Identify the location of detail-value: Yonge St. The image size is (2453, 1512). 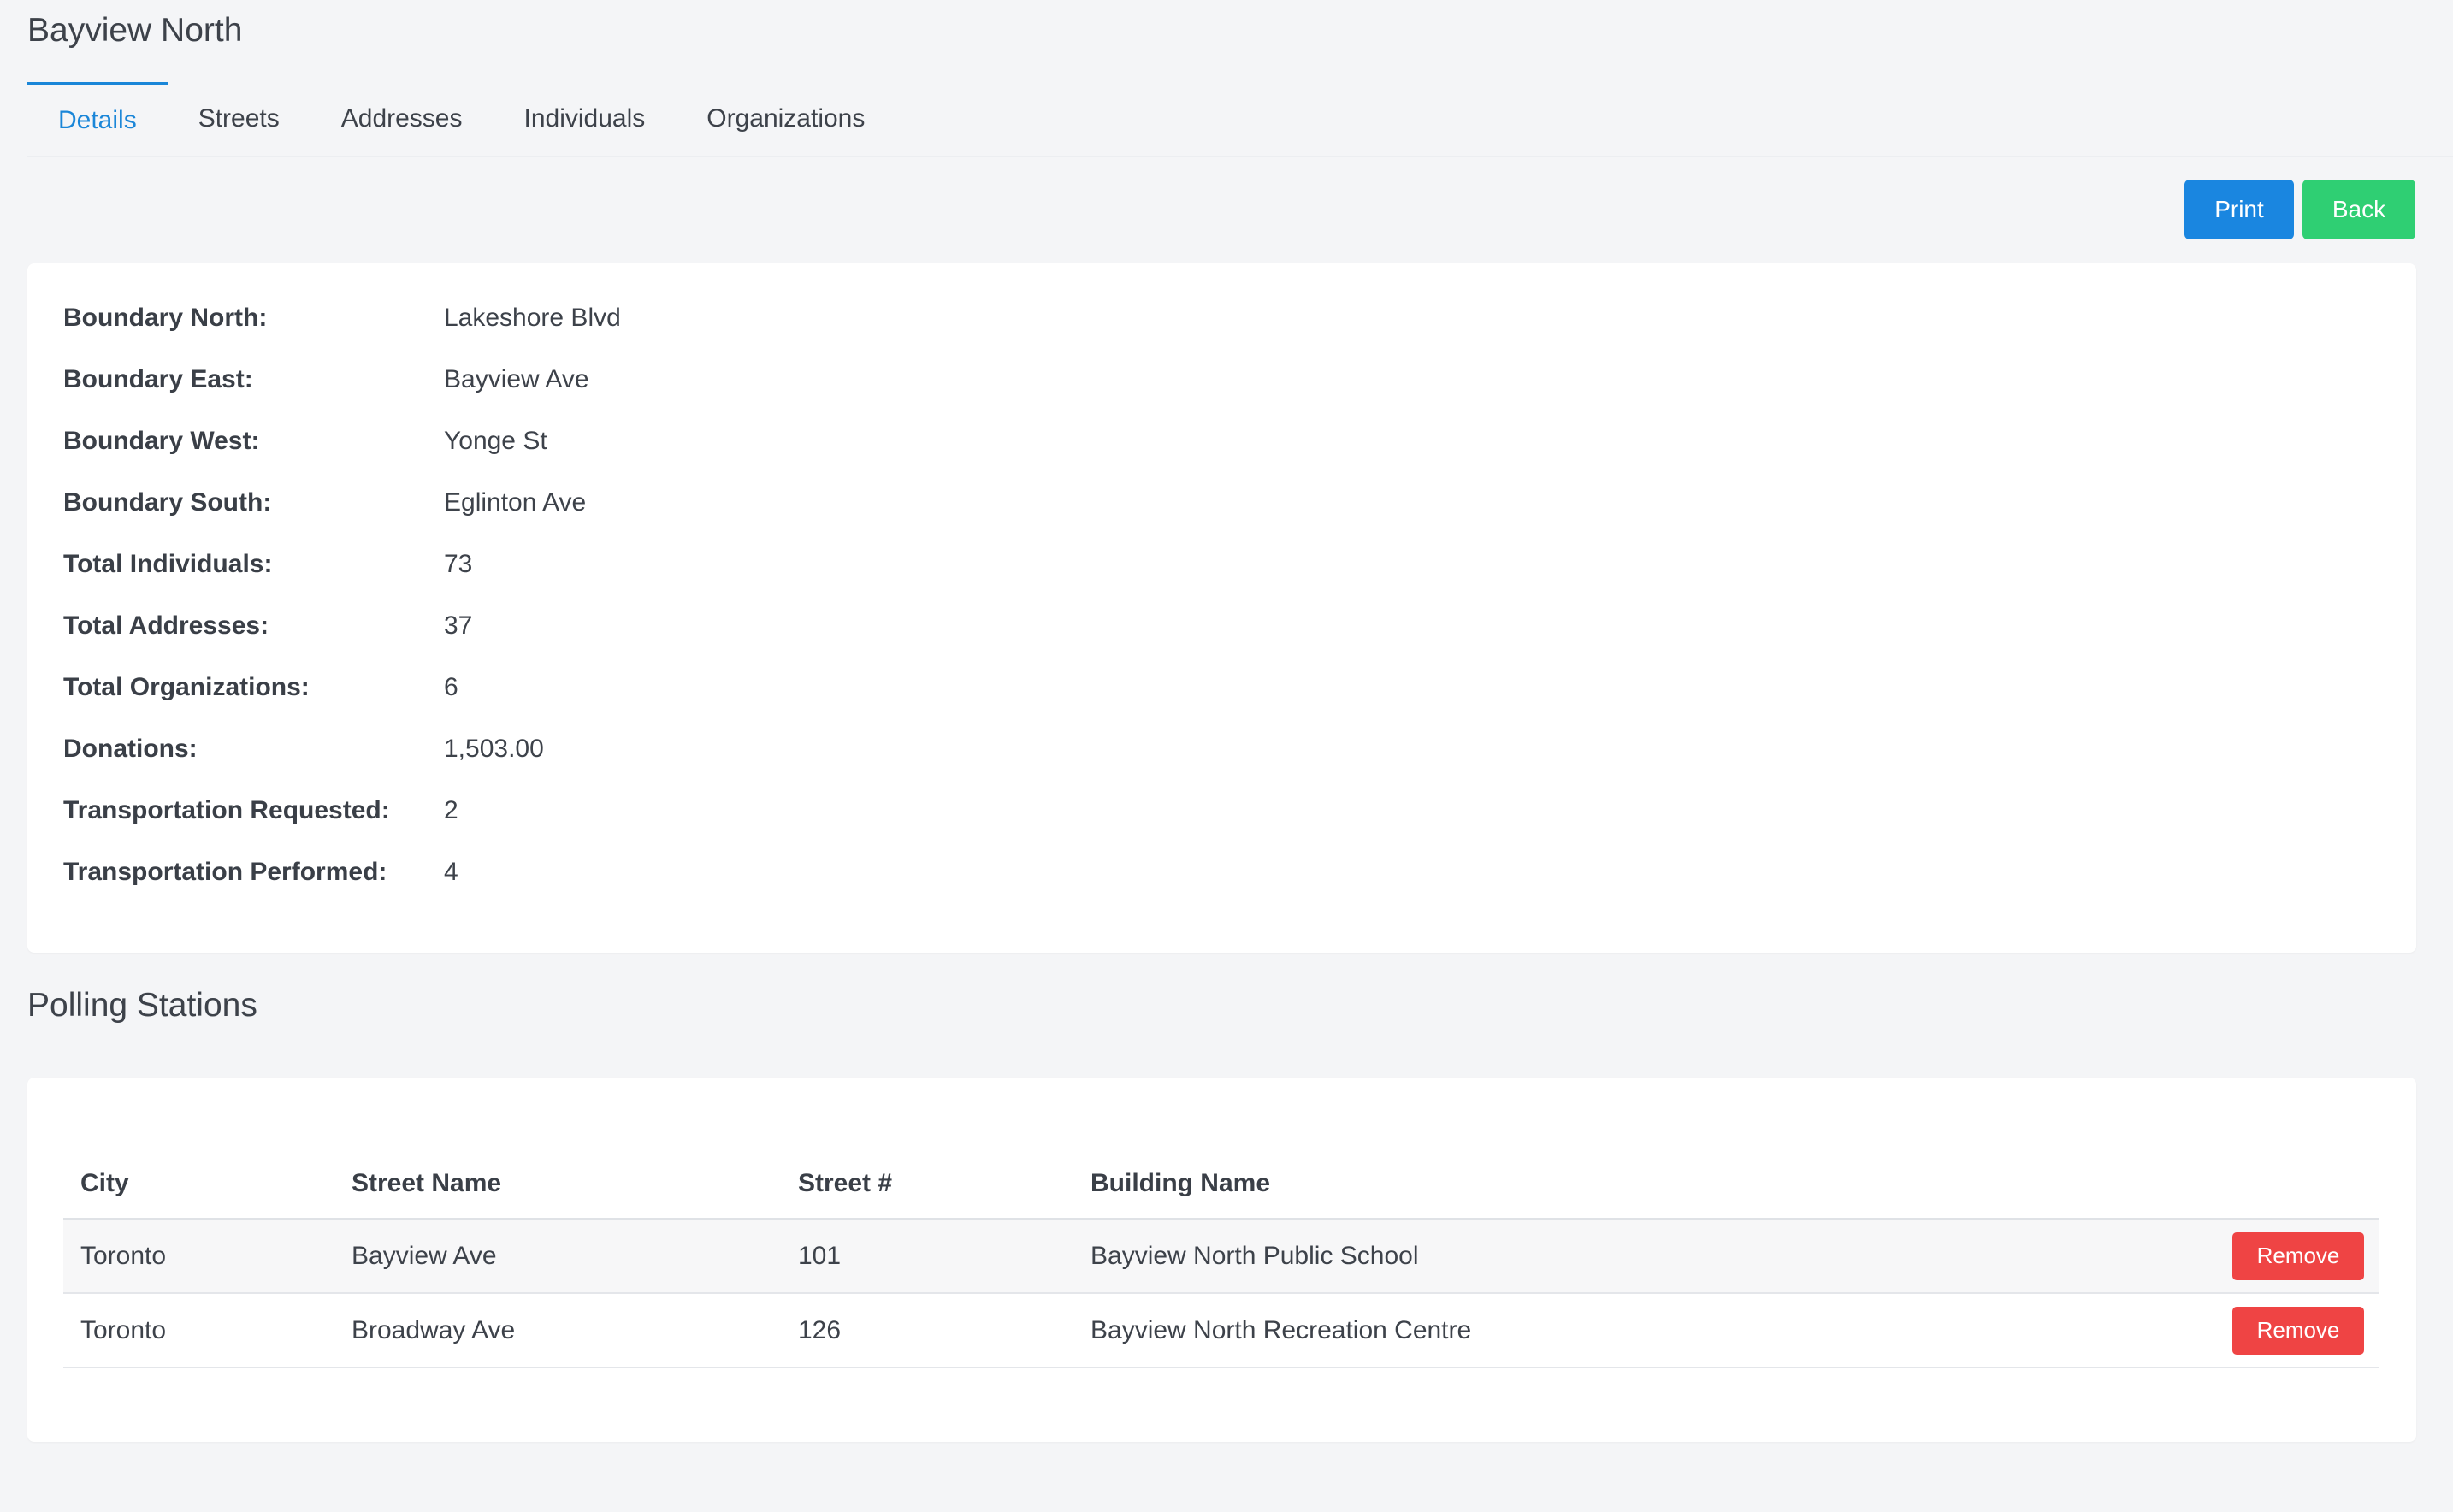
(495, 441).